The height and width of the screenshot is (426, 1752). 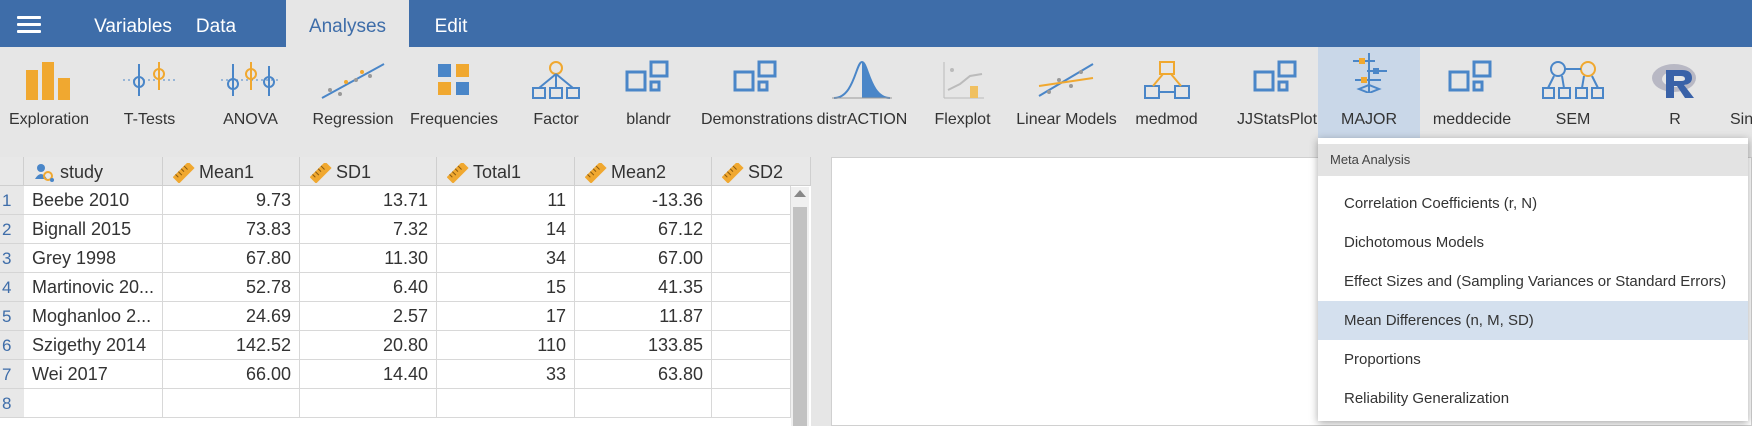 What do you see at coordinates (12, 229) in the screenshot?
I see `row-number: 2` at bounding box center [12, 229].